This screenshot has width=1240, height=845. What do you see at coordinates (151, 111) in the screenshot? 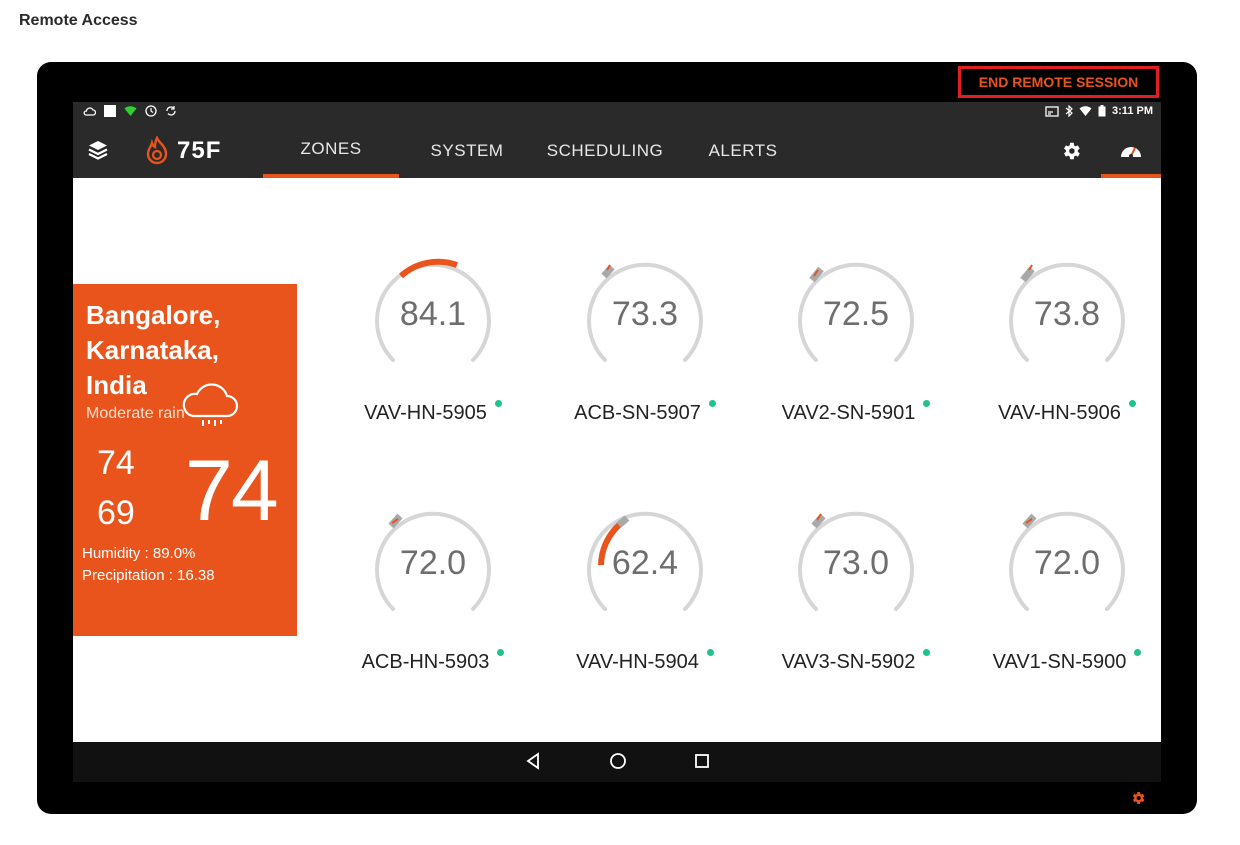
I see `clock-icon` at bounding box center [151, 111].